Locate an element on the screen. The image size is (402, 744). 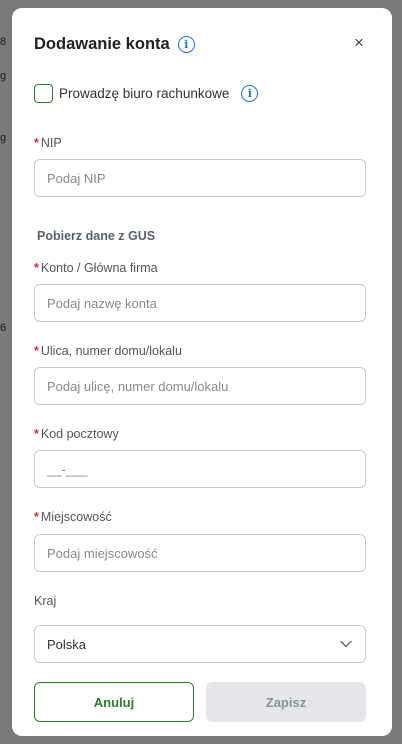
nip-input is located at coordinates (200, 178).